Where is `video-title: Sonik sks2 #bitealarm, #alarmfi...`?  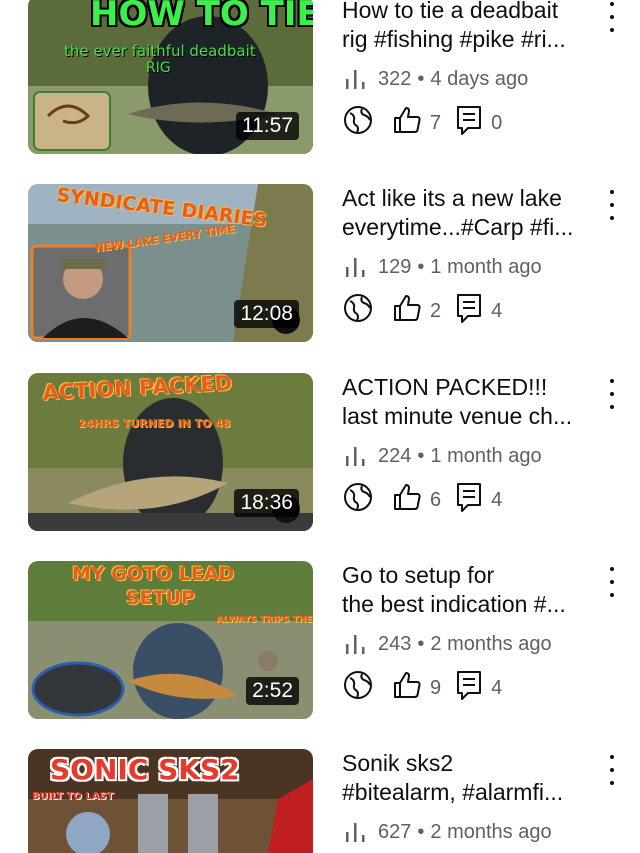
video-title: Sonik sks2 #bitealarm, #alarmfi... is located at coordinates (472, 778).